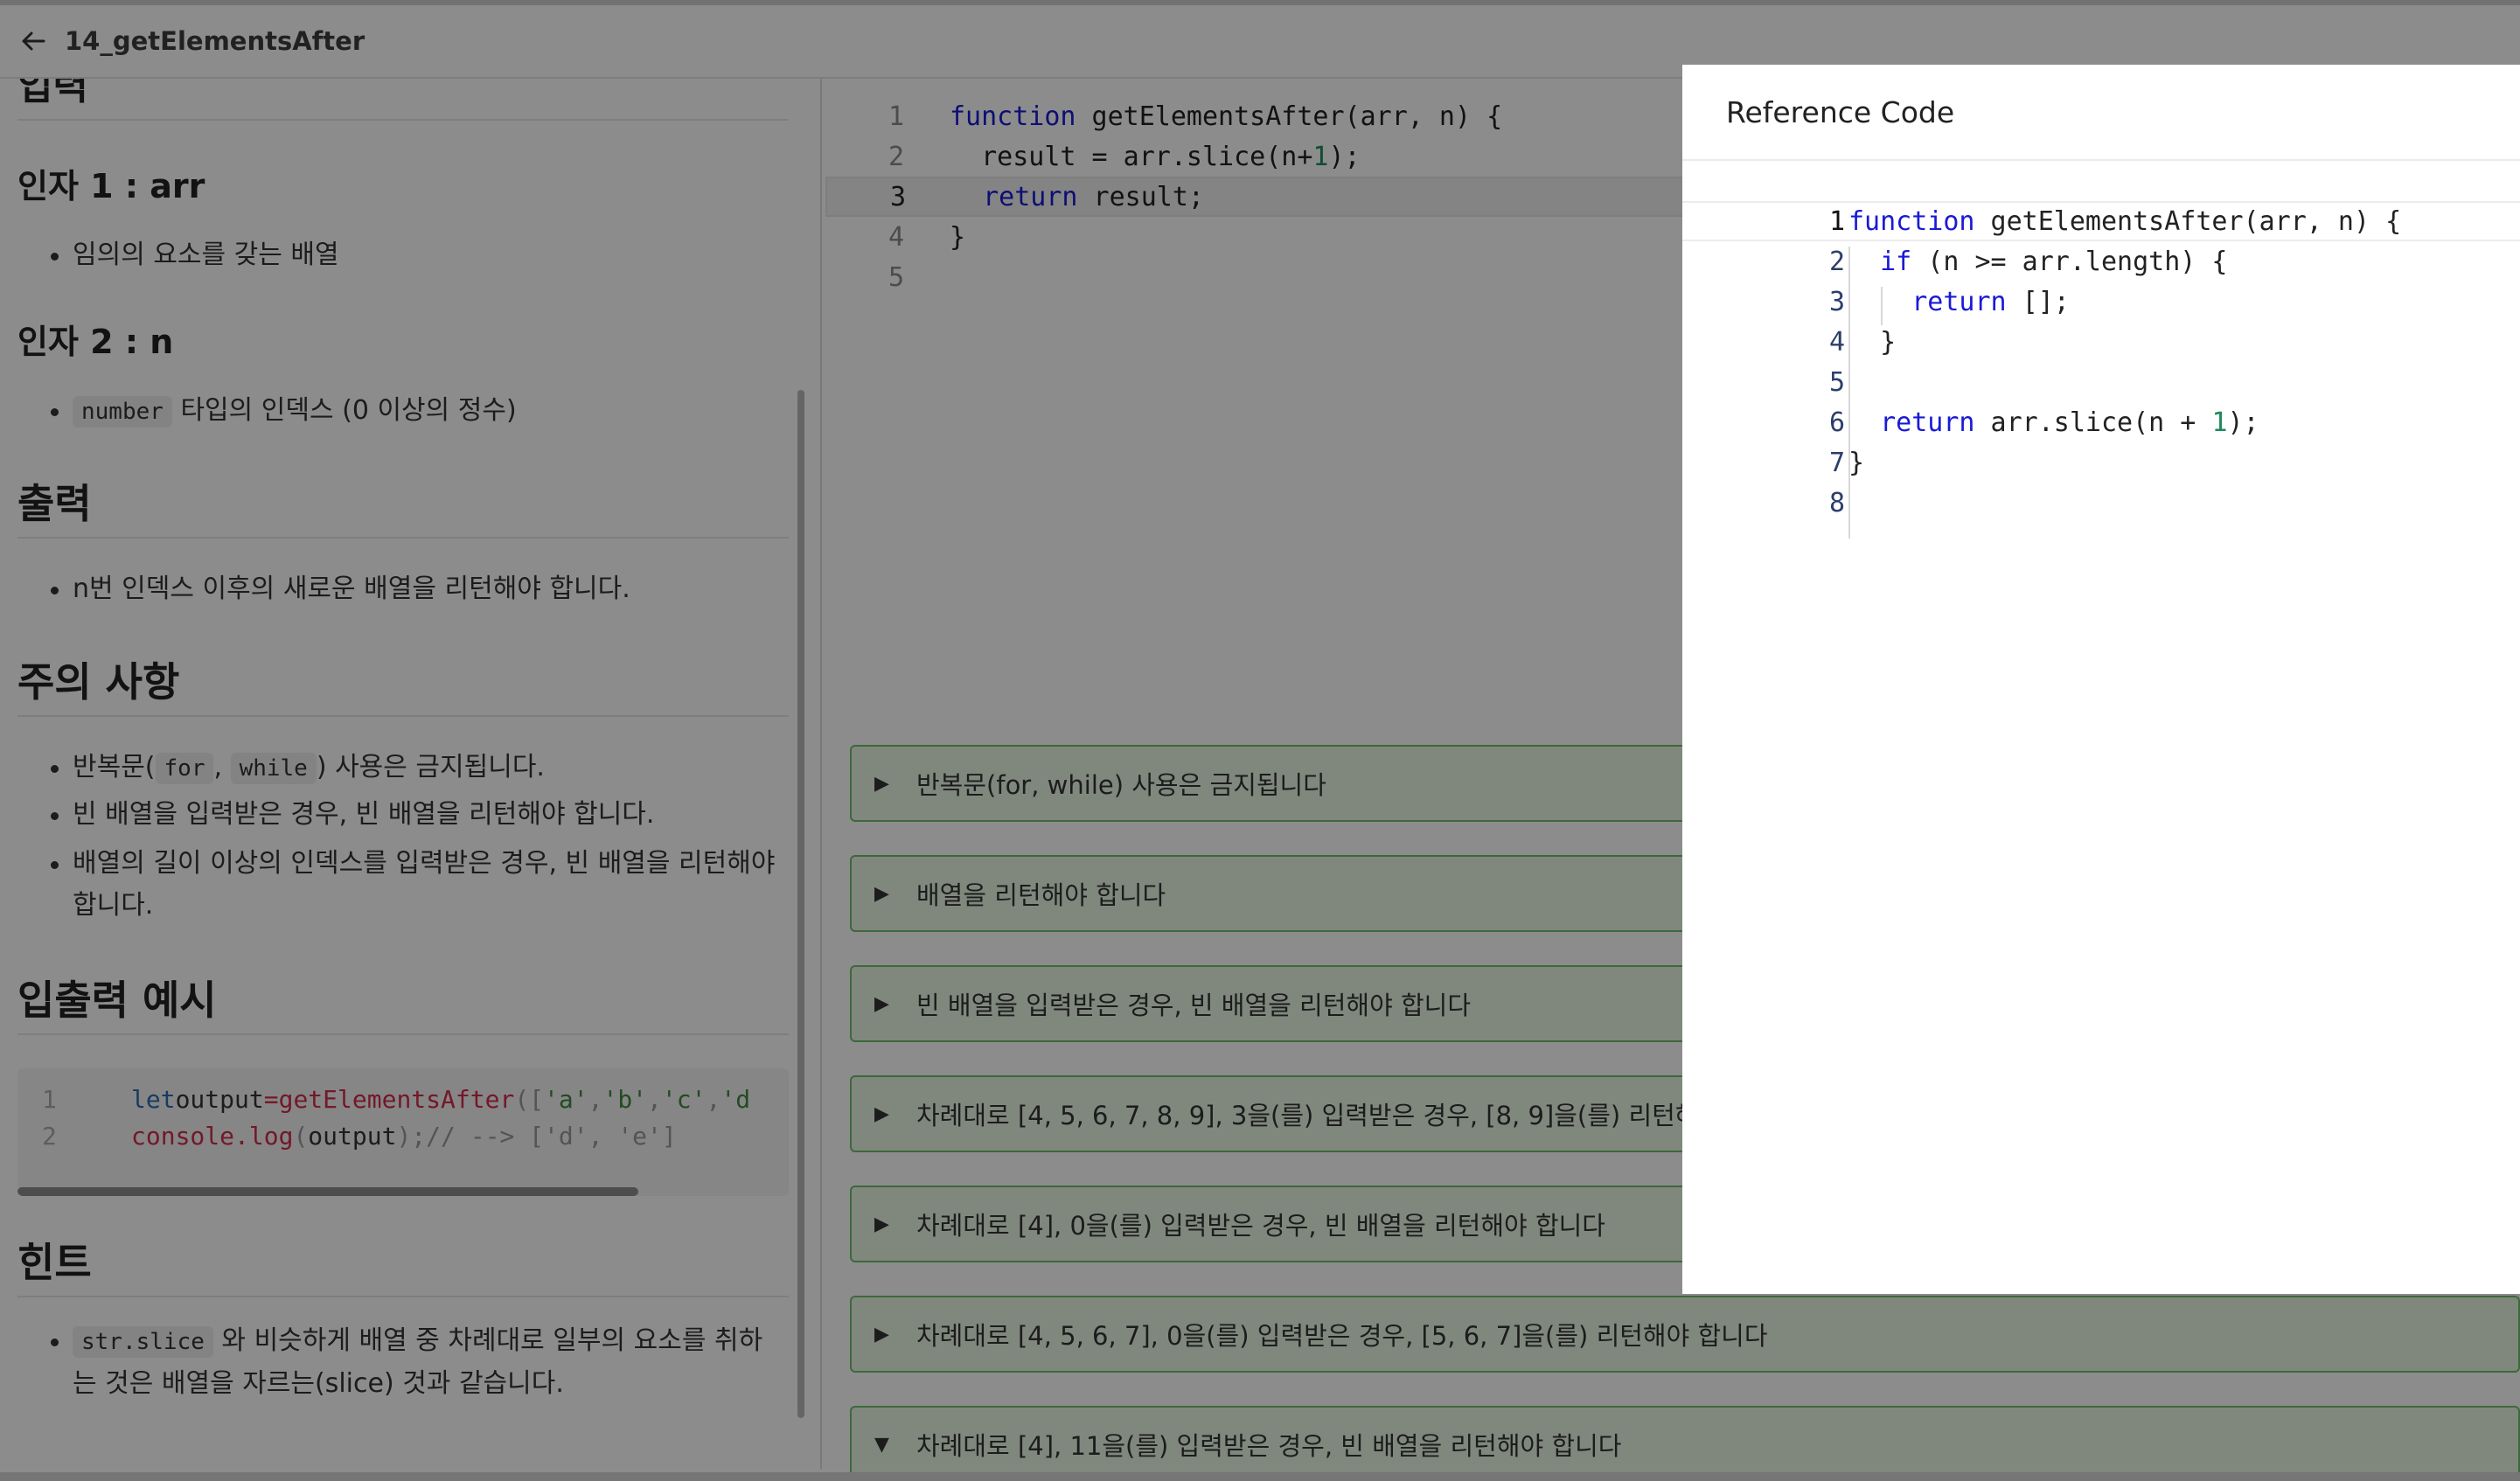 Image resolution: width=2520 pixels, height=1481 pixels. Describe the element at coordinates (1911, 221) in the screenshot. I see `code-token: function` at that location.